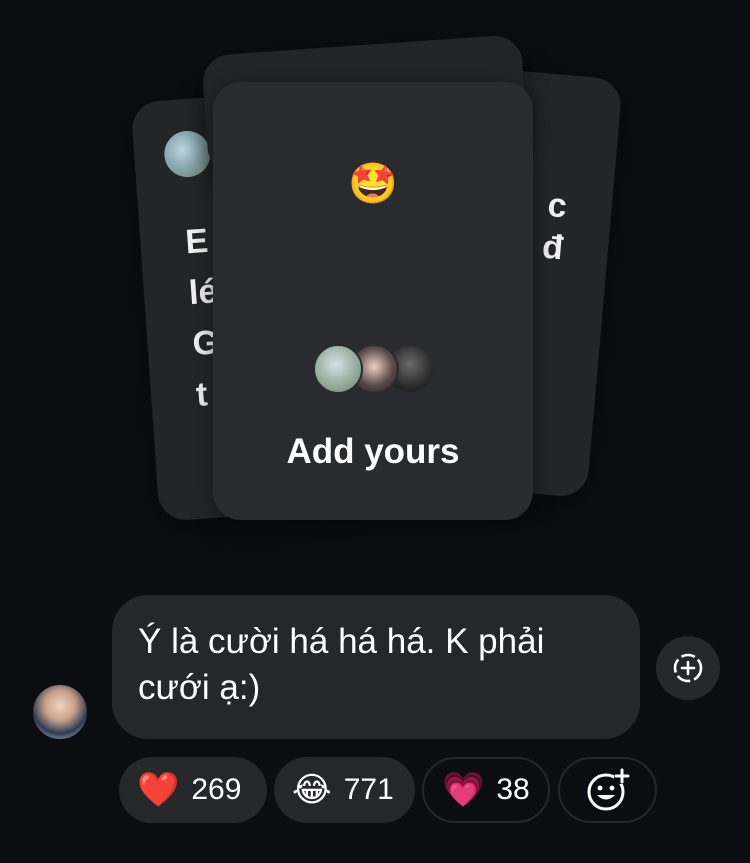 This screenshot has width=750, height=863. I want to click on tears-of-joy-icon: 😂, so click(312, 790).